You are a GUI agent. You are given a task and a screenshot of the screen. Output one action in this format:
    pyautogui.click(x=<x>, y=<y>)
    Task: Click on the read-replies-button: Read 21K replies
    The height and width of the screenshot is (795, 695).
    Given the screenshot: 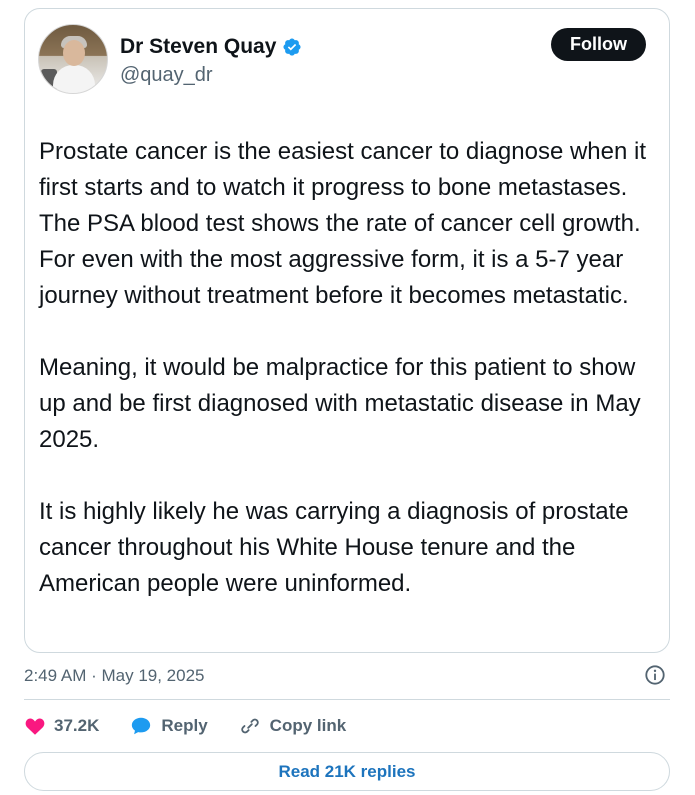 What is the action you would take?
    pyautogui.click(x=347, y=771)
    